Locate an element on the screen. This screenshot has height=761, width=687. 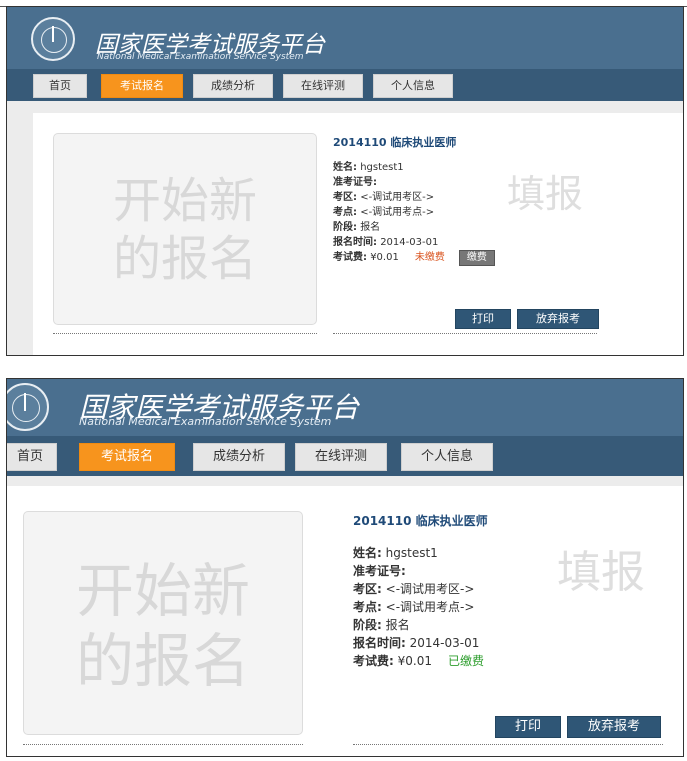
pay-button: 缴费 is located at coordinates (476, 258).